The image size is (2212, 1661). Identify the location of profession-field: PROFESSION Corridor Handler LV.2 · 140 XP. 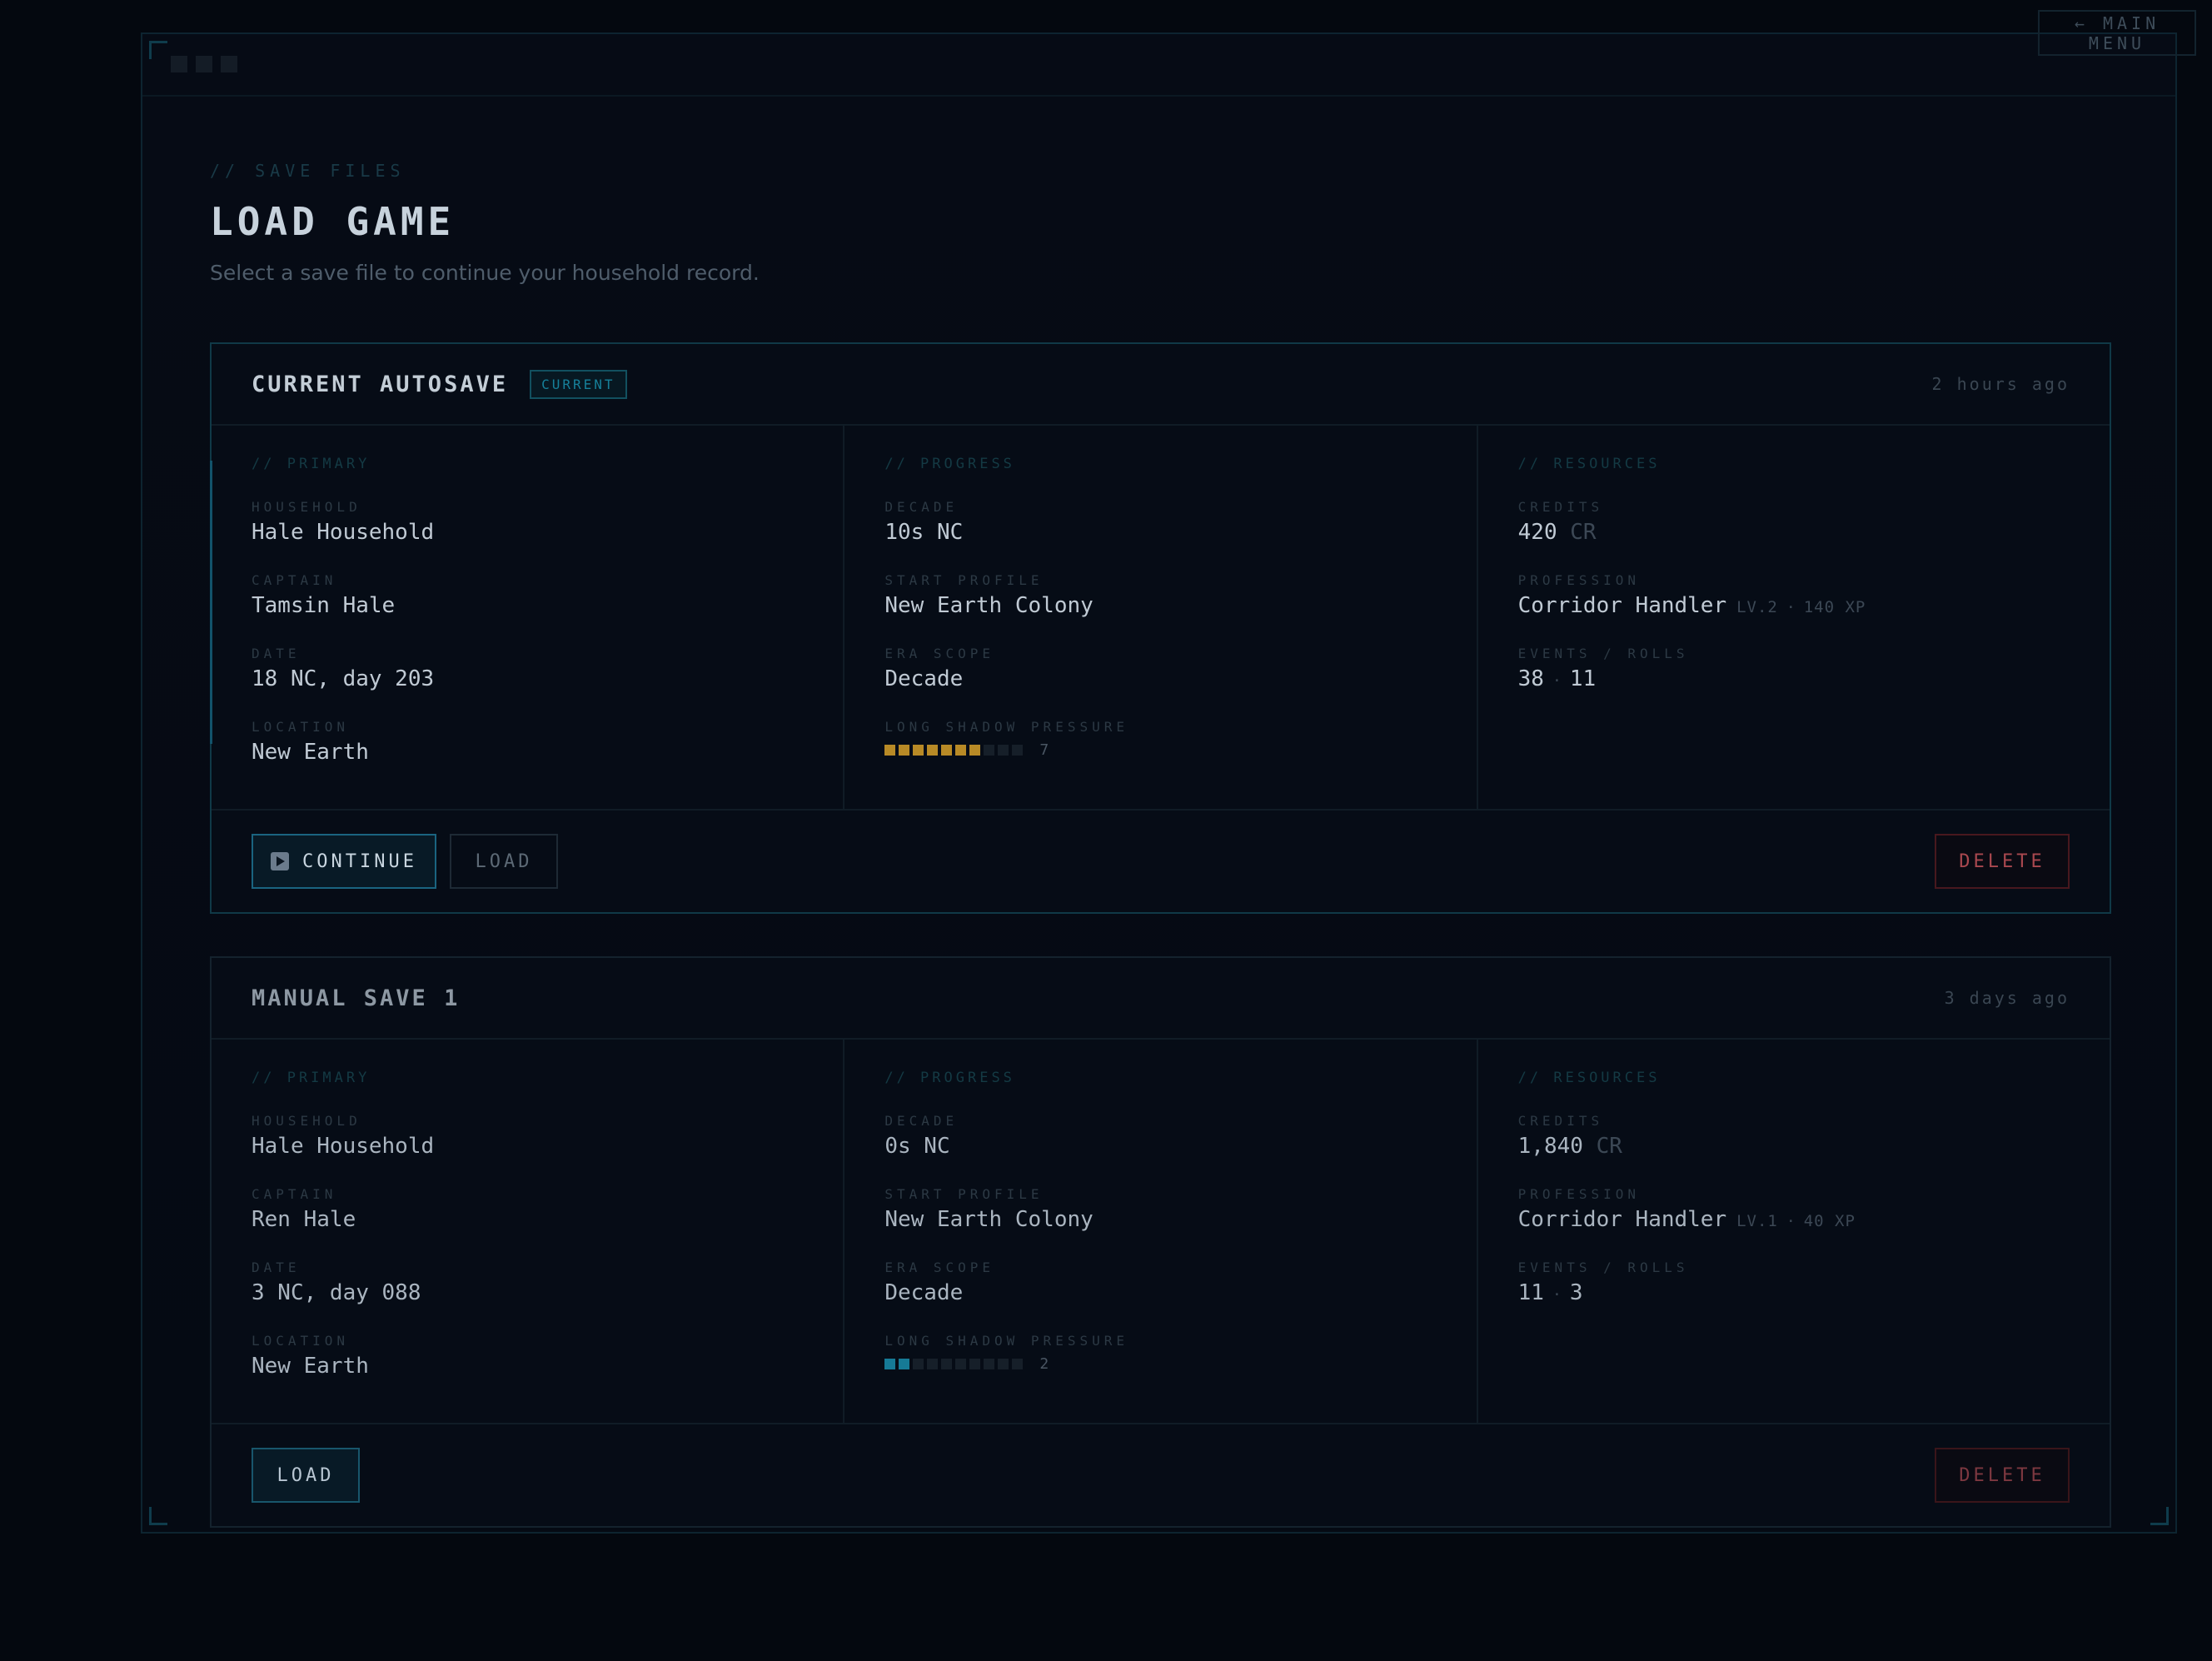
(1794, 595).